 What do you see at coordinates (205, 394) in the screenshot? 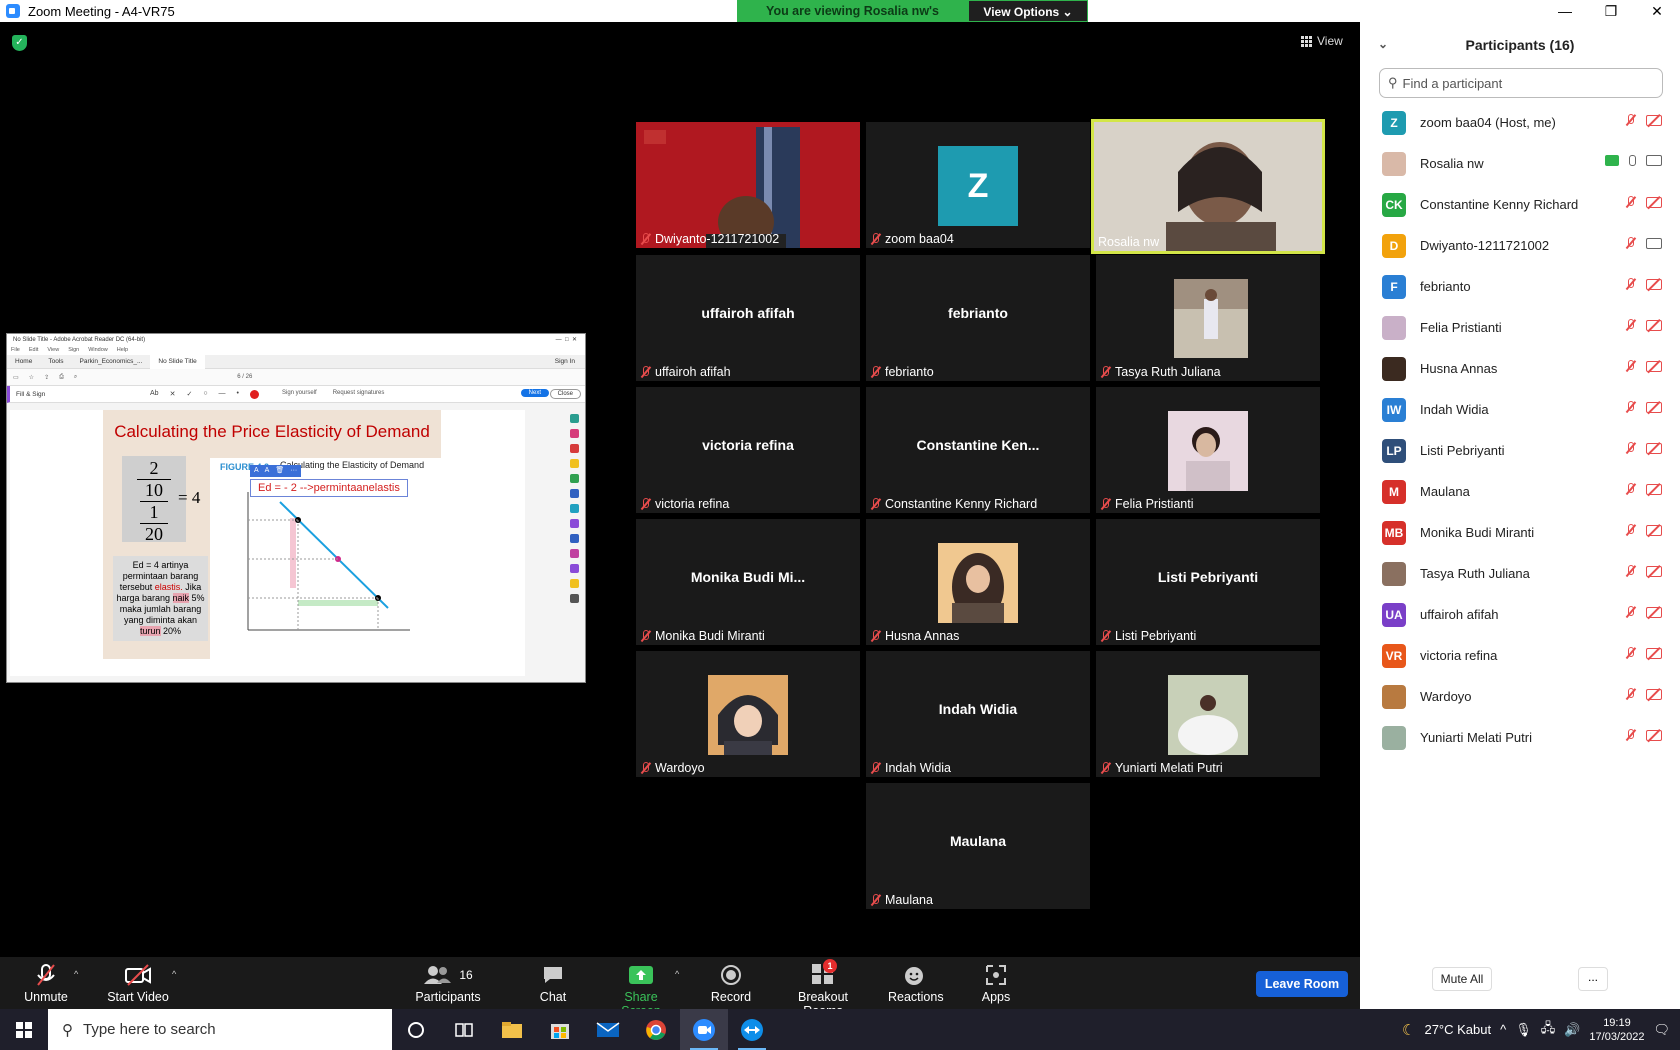
I see `circle-tool-icon: ○` at bounding box center [205, 394].